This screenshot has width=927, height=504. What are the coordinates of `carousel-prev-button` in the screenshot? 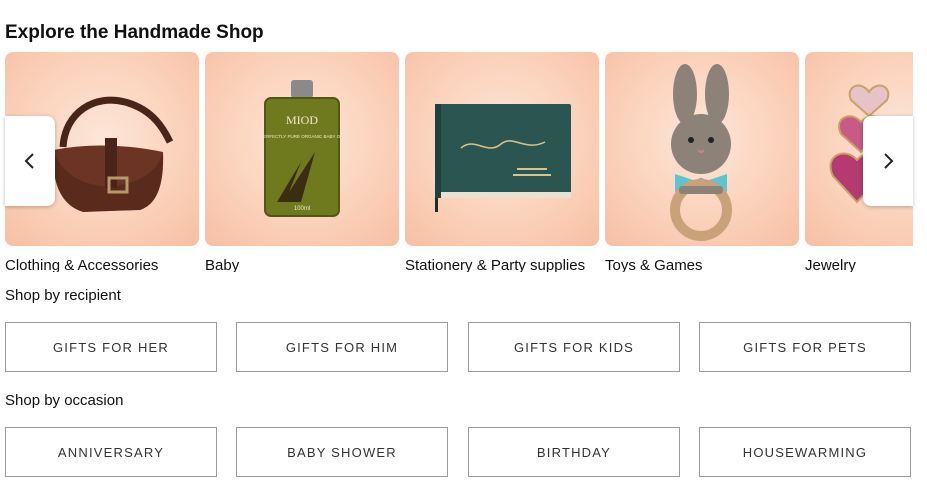 It's located at (30, 161).